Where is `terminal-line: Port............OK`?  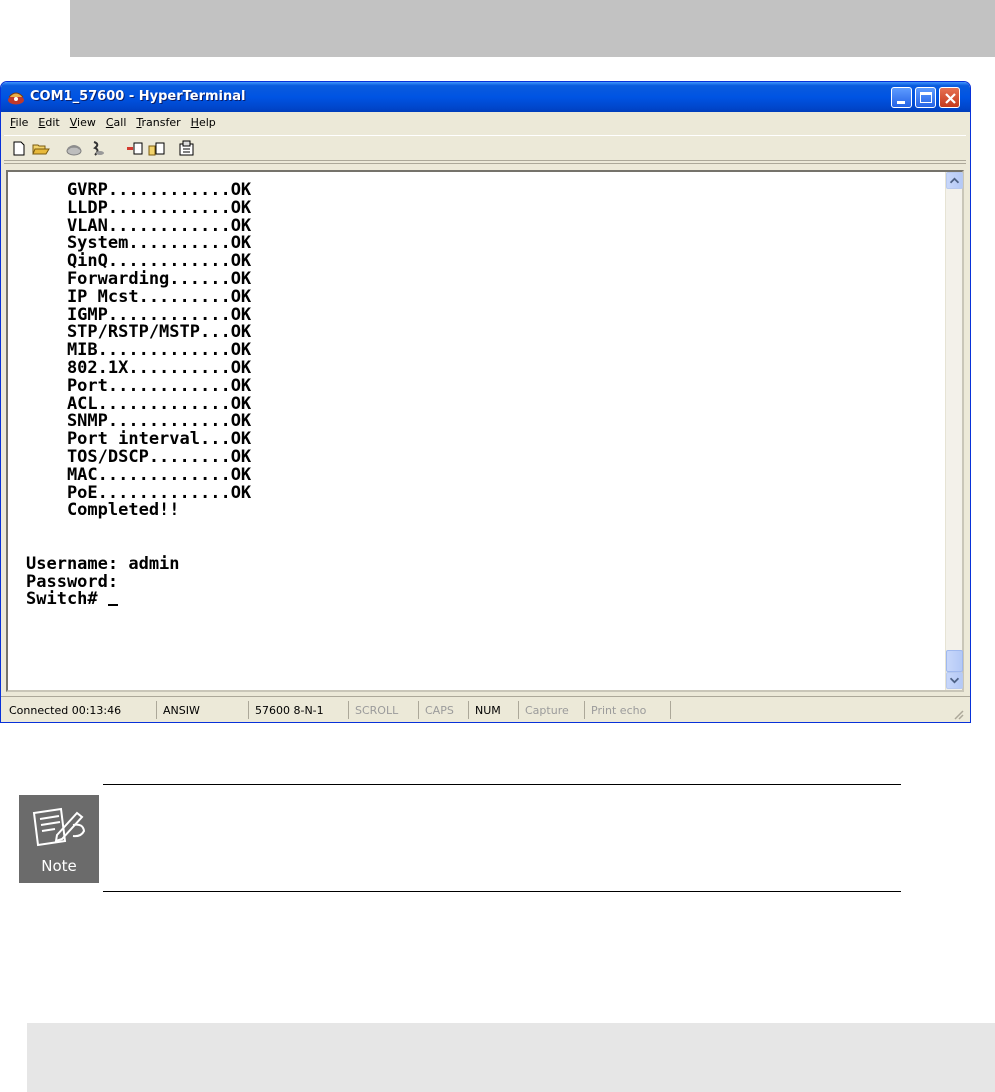
terminal-line: Port............OK is located at coordinates (139, 385).